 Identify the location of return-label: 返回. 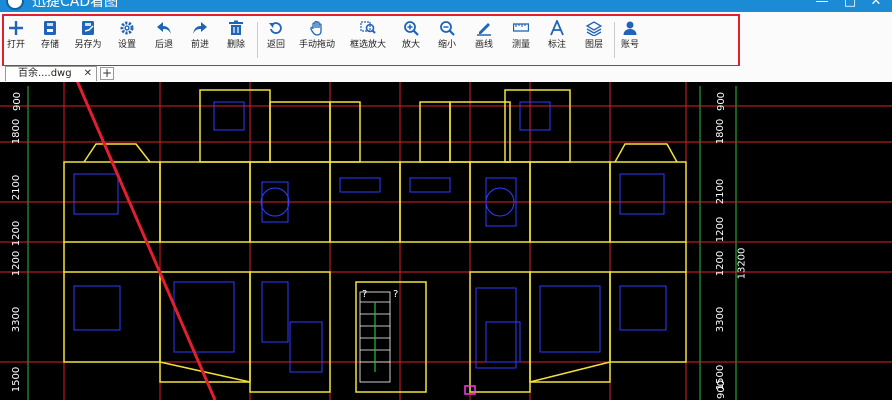
(275, 45).